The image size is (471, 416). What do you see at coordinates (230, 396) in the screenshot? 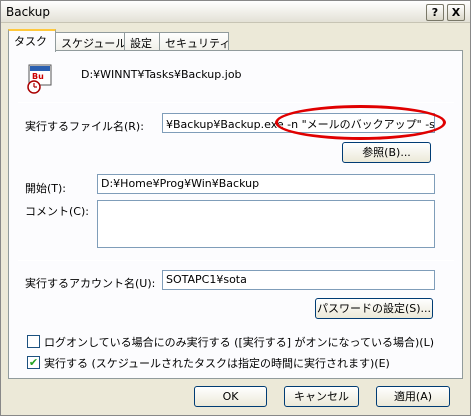
I see `ok-button: OK` at bounding box center [230, 396].